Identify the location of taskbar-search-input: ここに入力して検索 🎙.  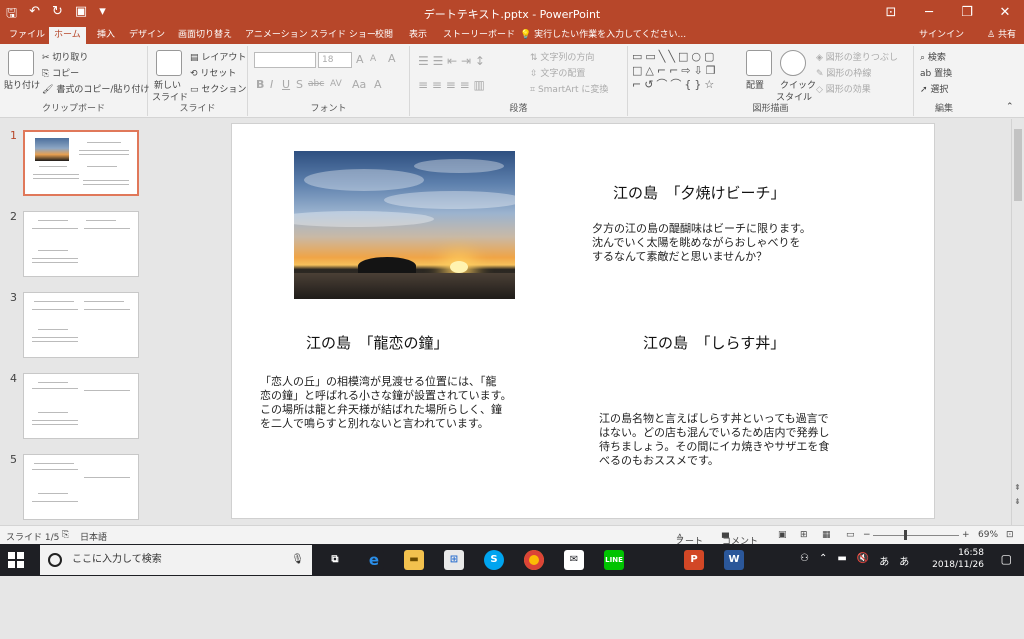
(176, 560).